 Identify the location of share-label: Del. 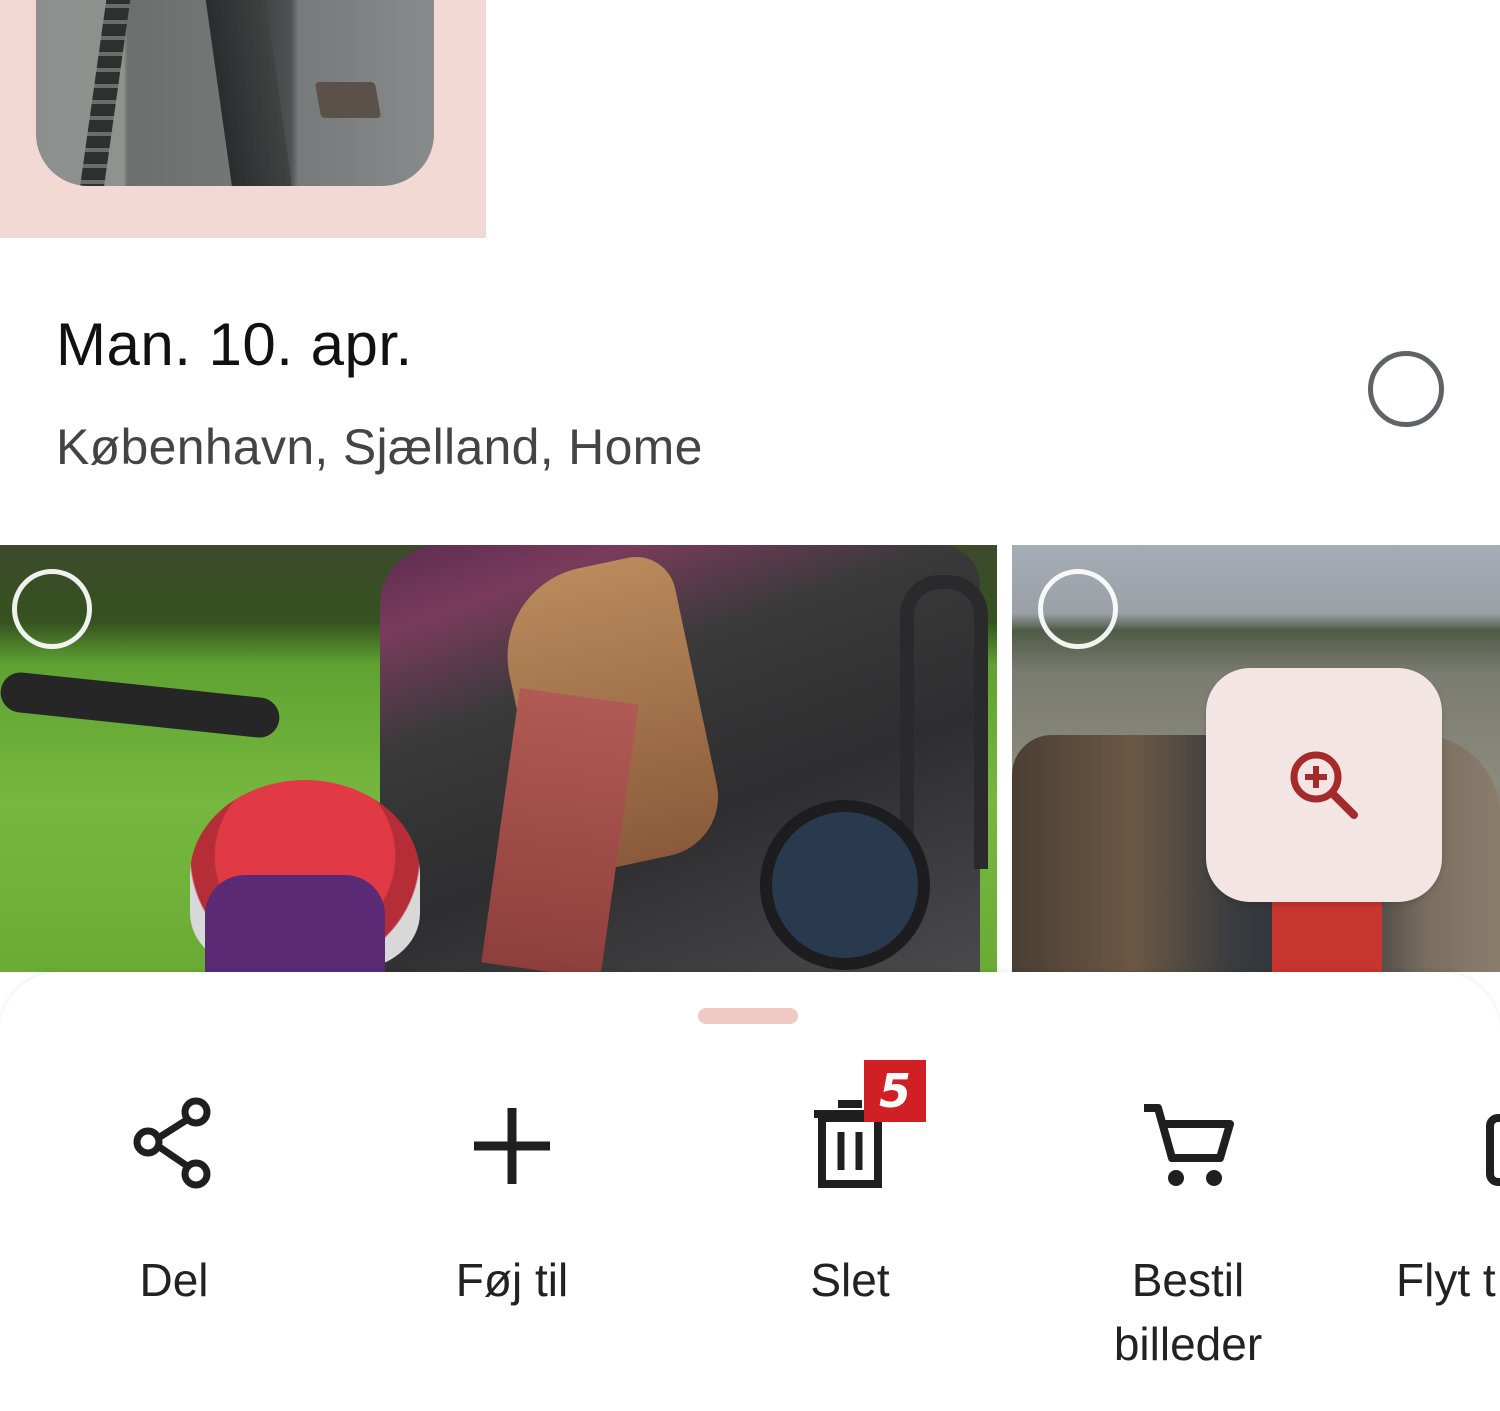
(174, 1280).